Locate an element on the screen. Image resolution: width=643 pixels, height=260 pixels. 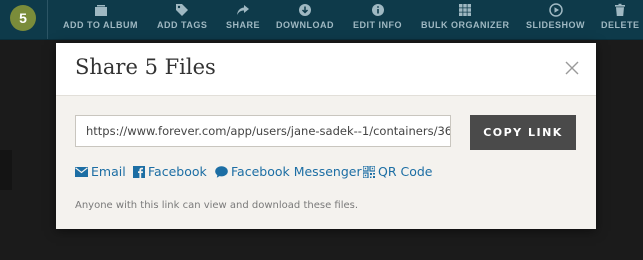
play-icon is located at coordinates (555, 10).